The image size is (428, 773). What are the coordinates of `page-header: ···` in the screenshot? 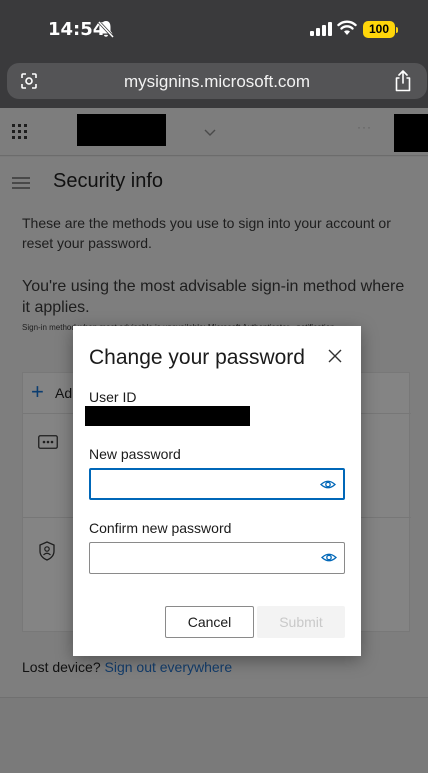 It's located at (214, 132).